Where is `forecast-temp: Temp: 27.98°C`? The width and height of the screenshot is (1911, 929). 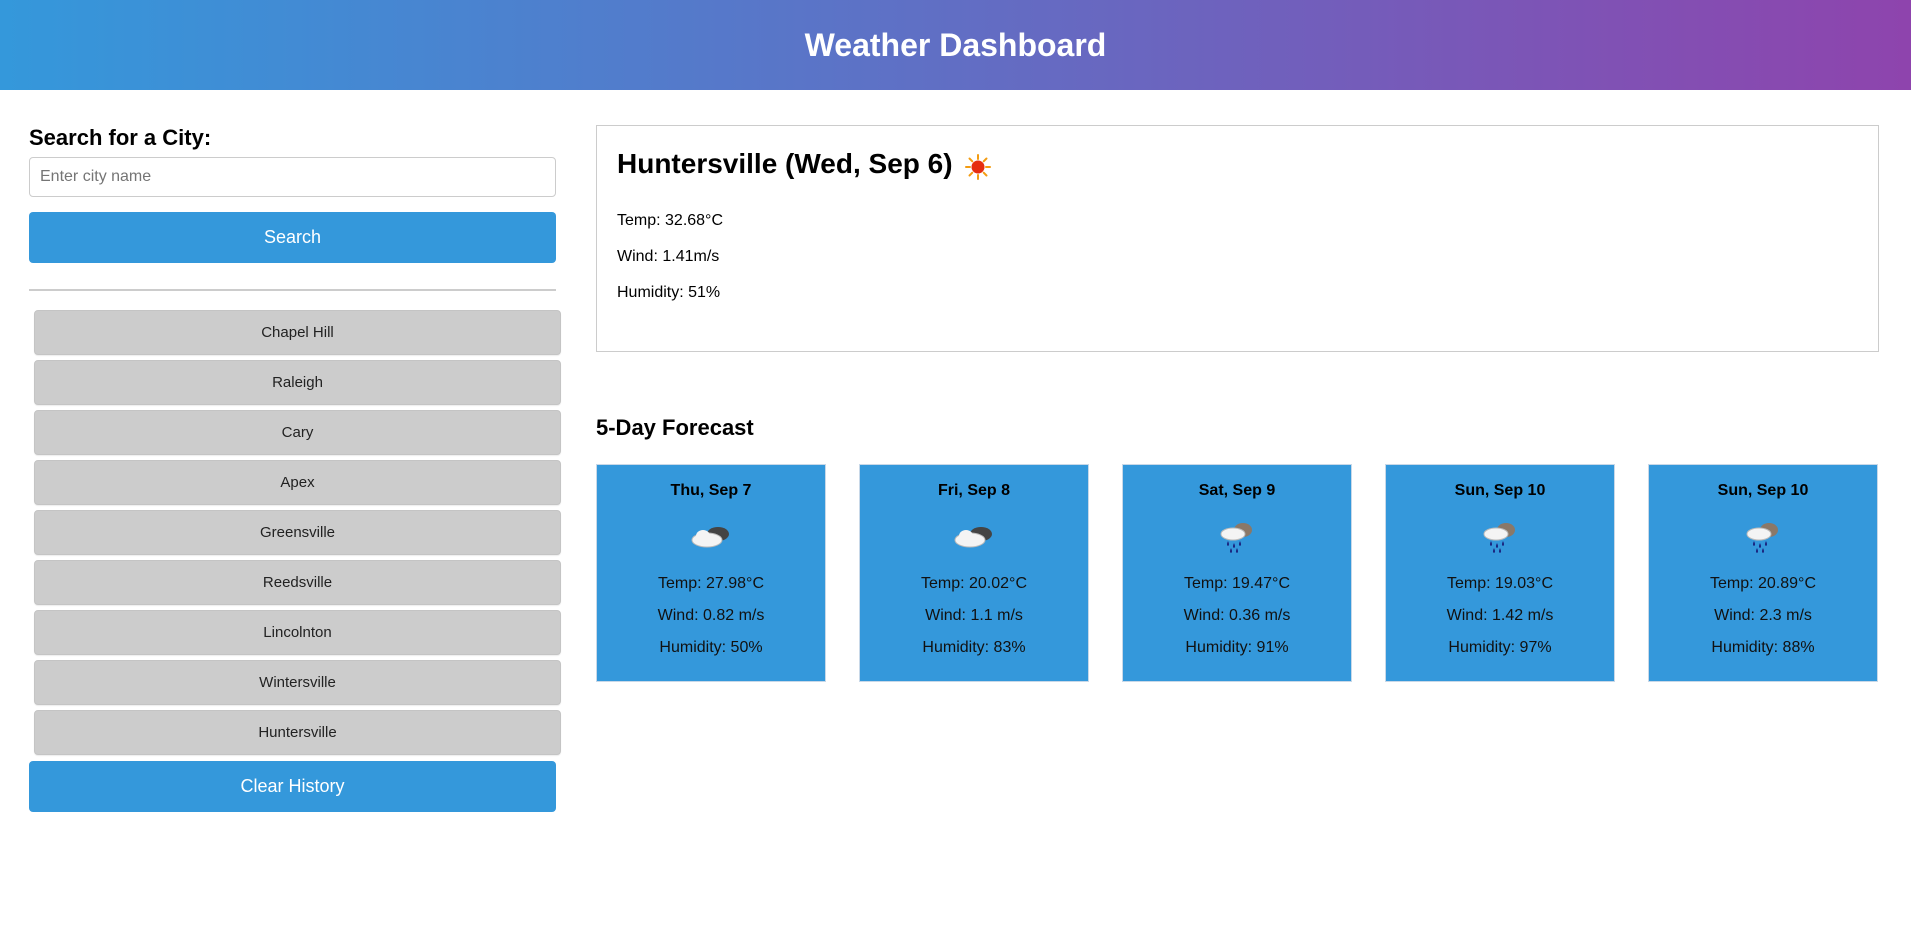
forecast-temp: Temp: 27.98°C is located at coordinates (710, 583).